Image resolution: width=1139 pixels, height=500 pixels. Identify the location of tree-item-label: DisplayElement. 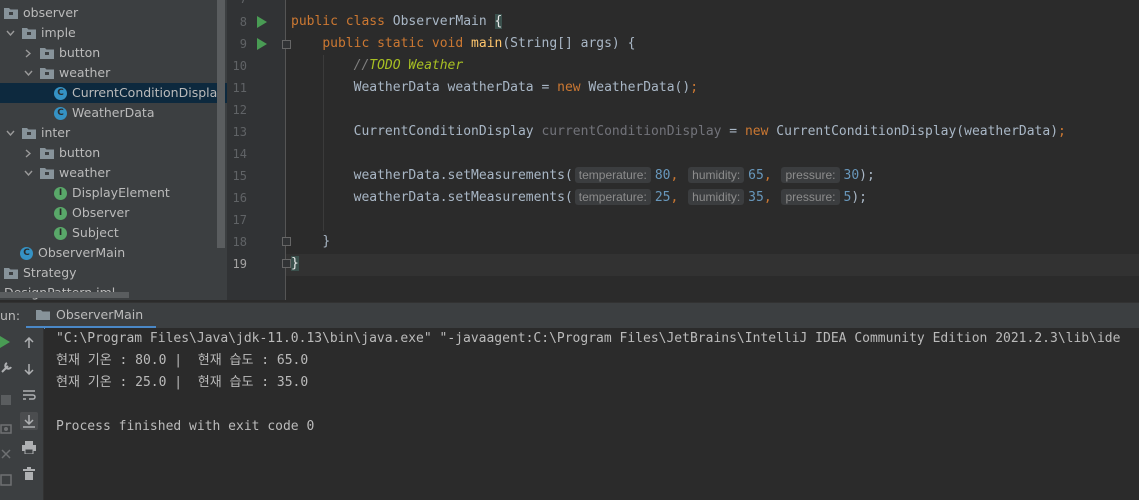
(121, 192).